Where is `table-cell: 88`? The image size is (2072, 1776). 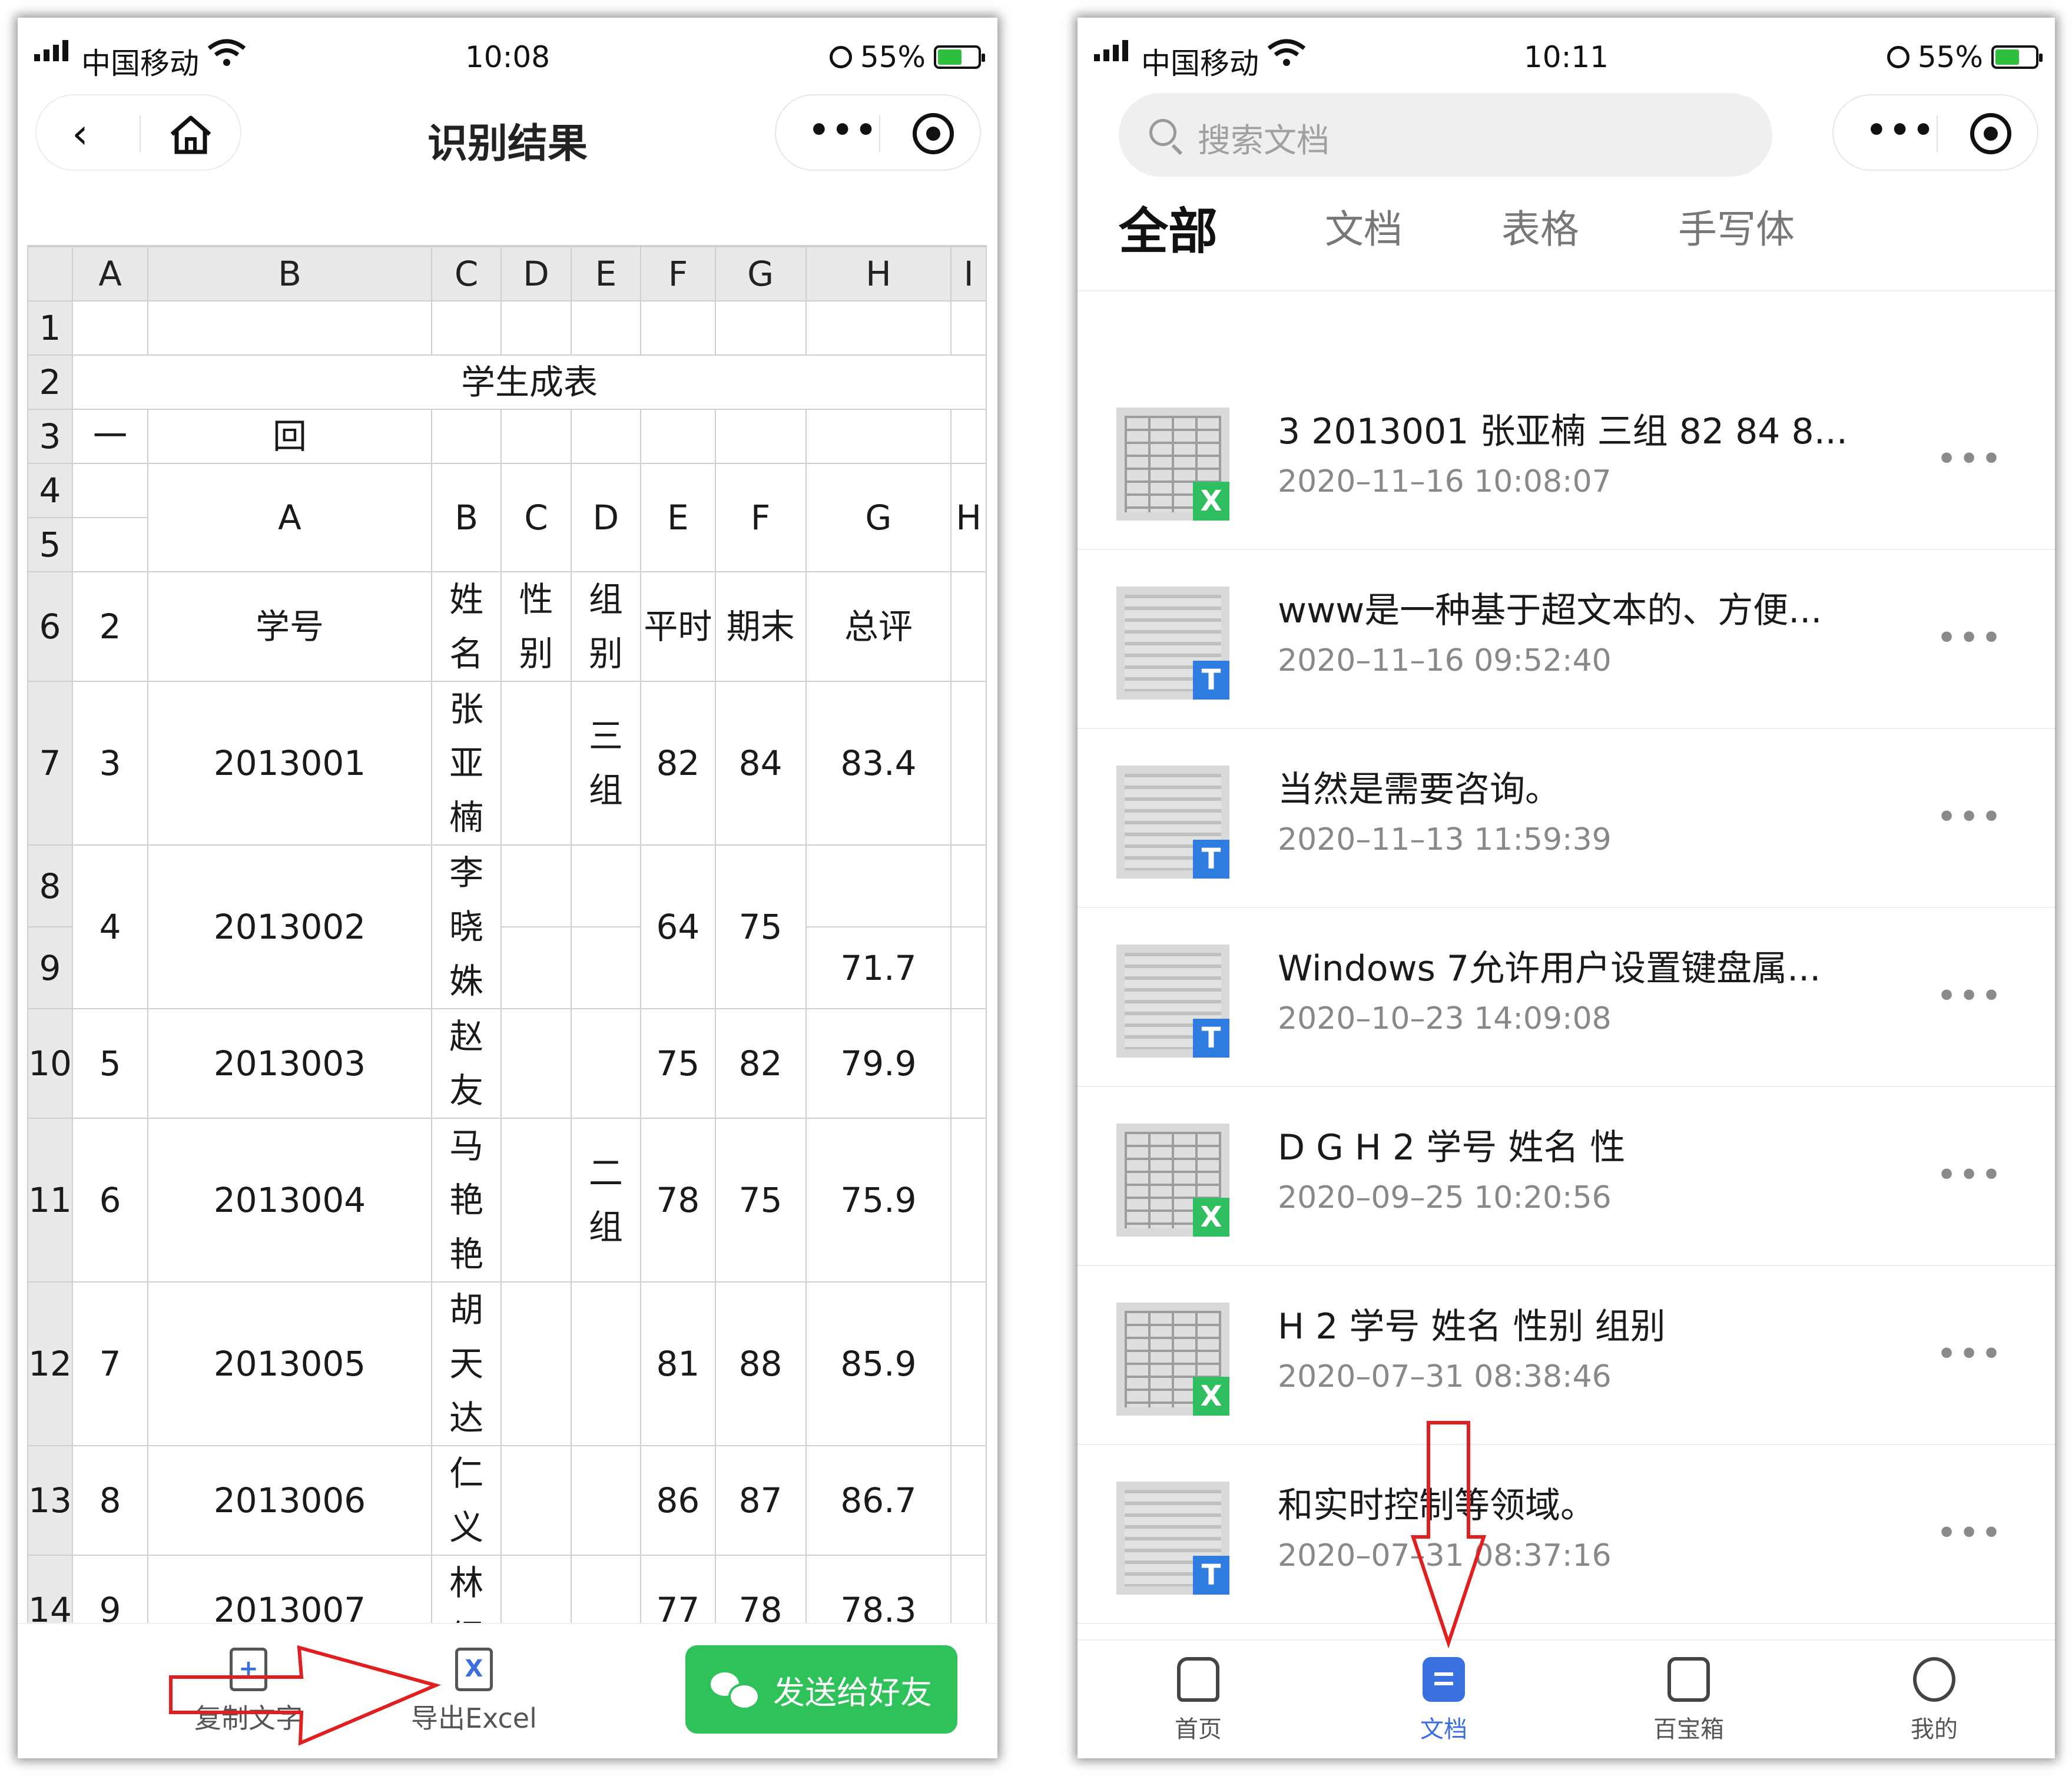 table-cell: 88 is located at coordinates (761, 1363).